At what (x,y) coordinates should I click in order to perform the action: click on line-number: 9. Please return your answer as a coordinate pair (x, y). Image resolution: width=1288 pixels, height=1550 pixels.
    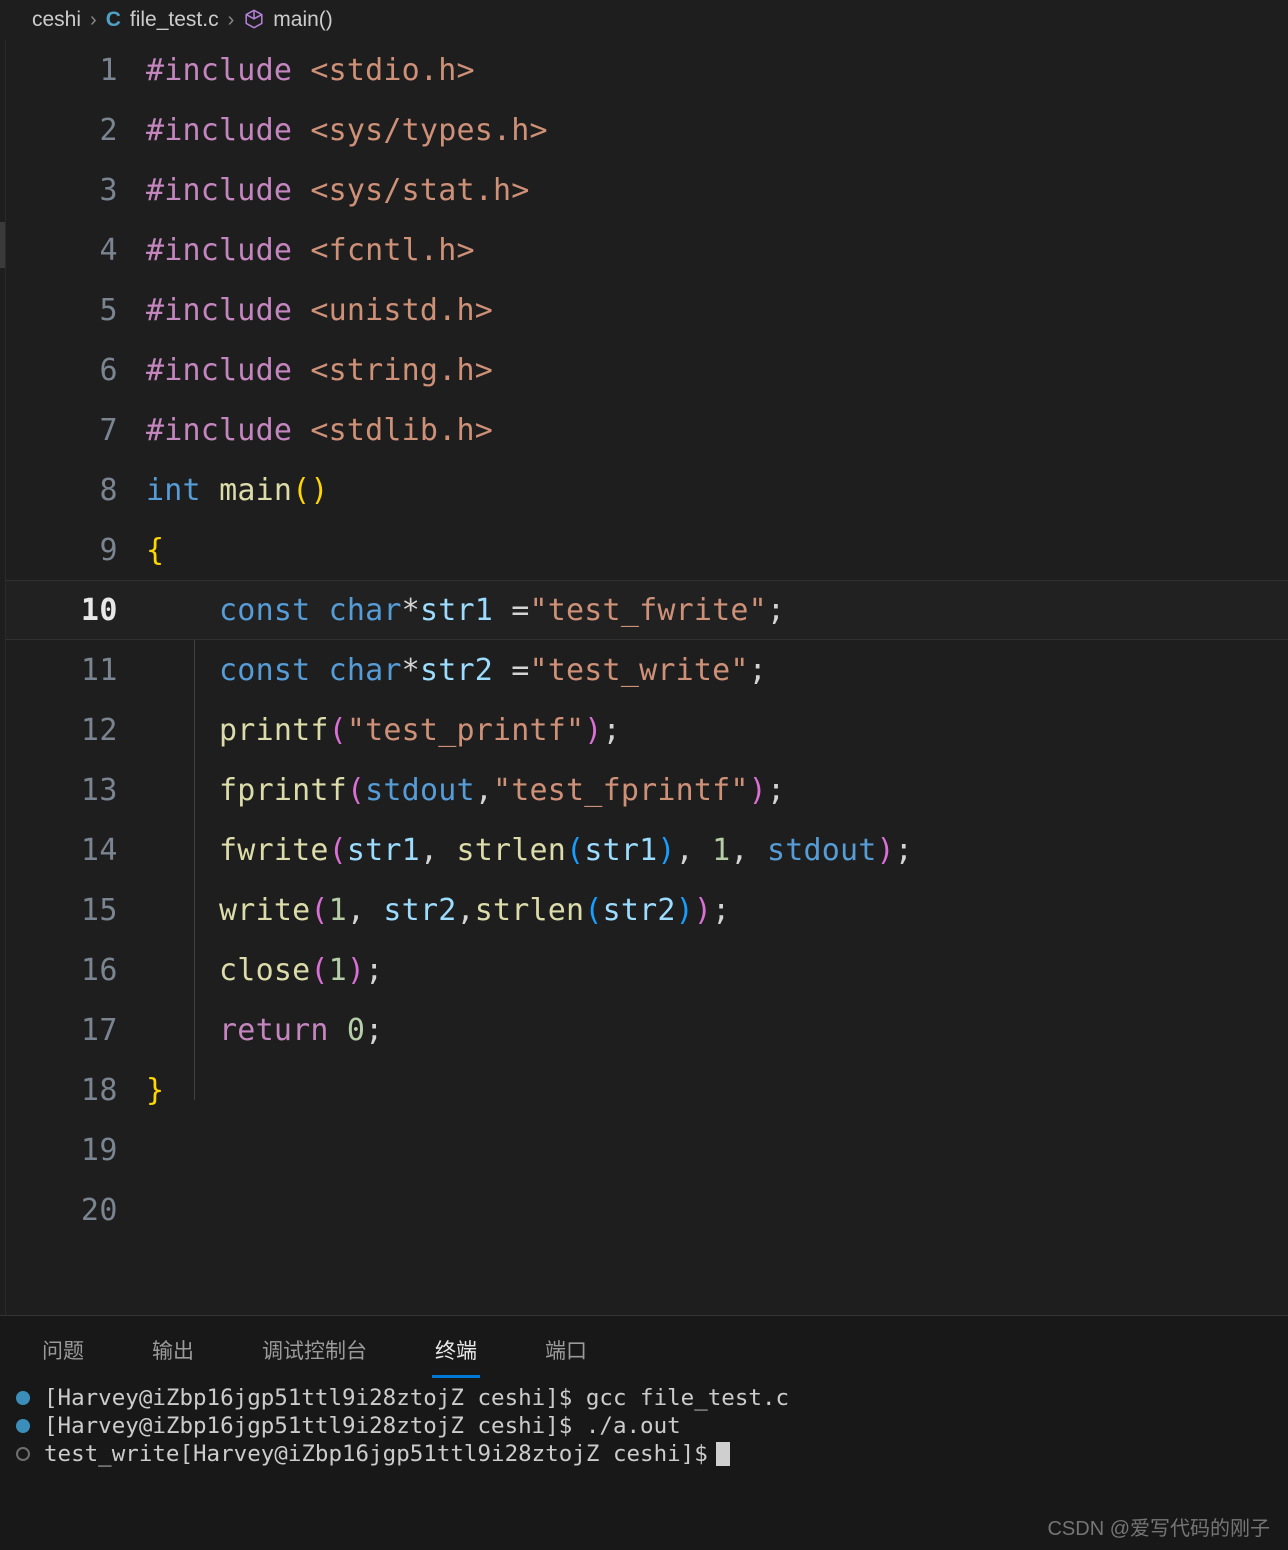
    Looking at the image, I should click on (108, 550).